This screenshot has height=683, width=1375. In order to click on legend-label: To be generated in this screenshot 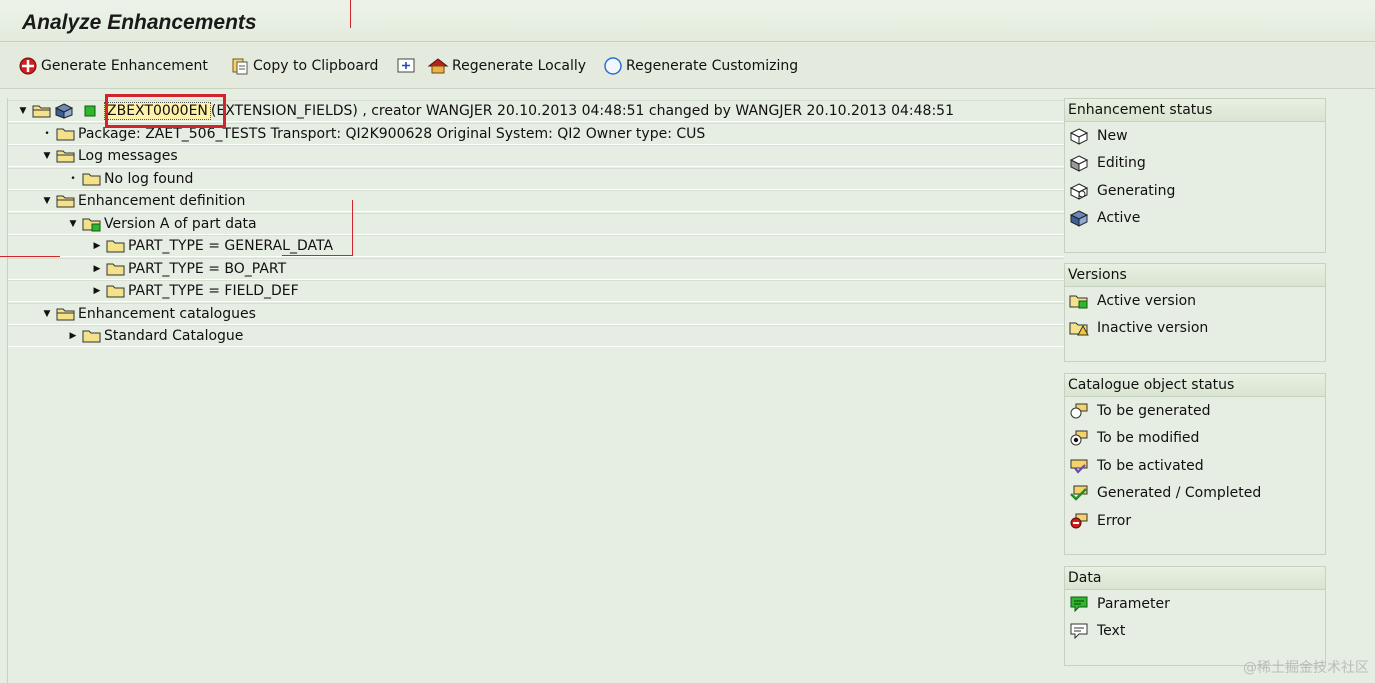, I will do `click(1154, 410)`.